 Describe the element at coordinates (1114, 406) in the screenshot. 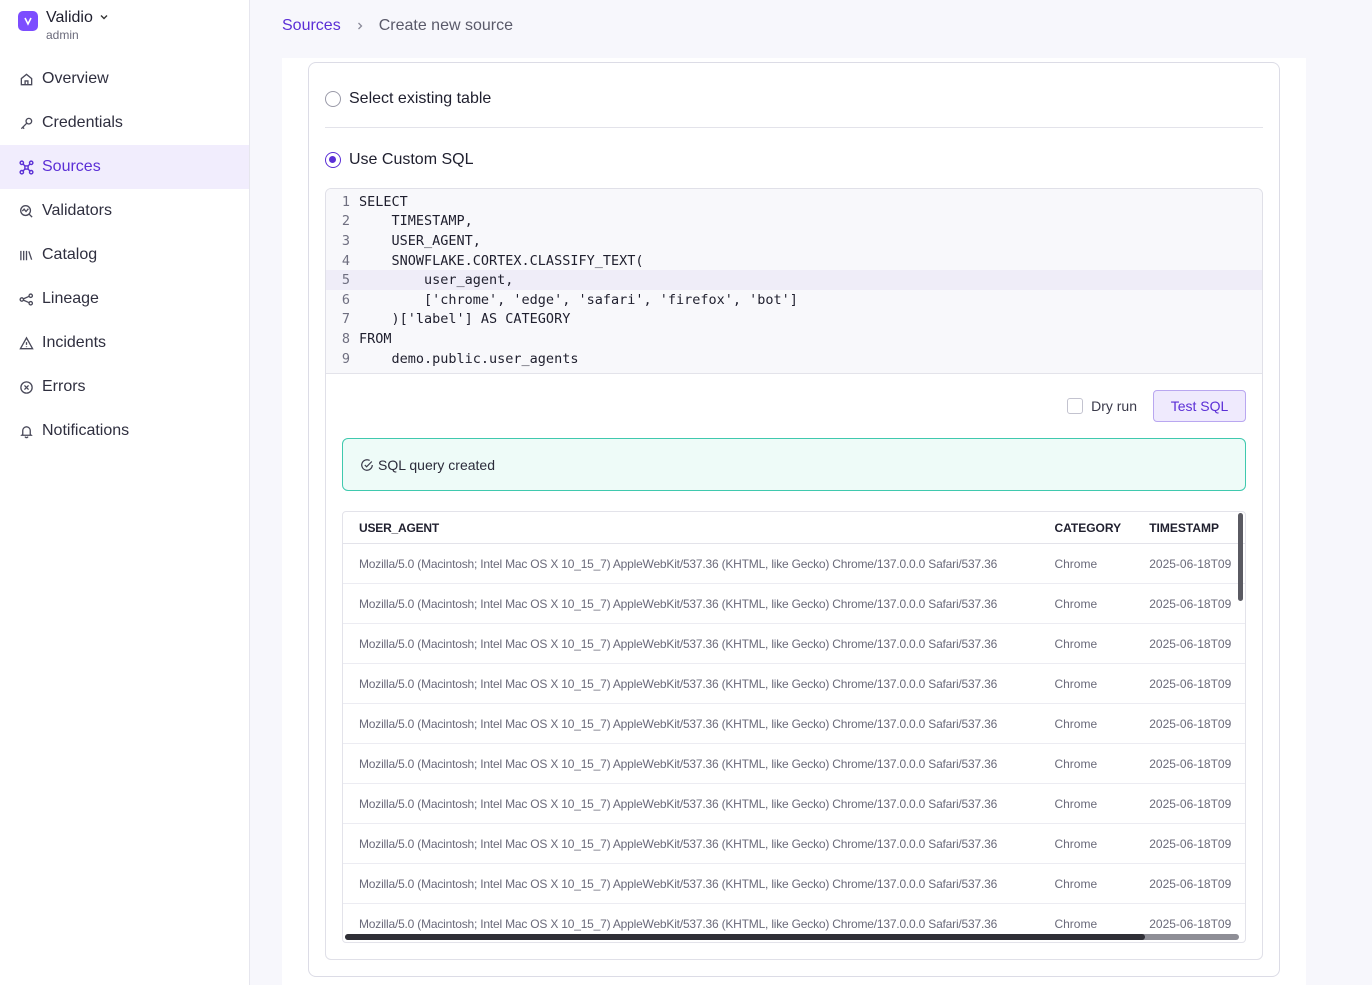

I see `dry-run-label: Dry run` at that location.